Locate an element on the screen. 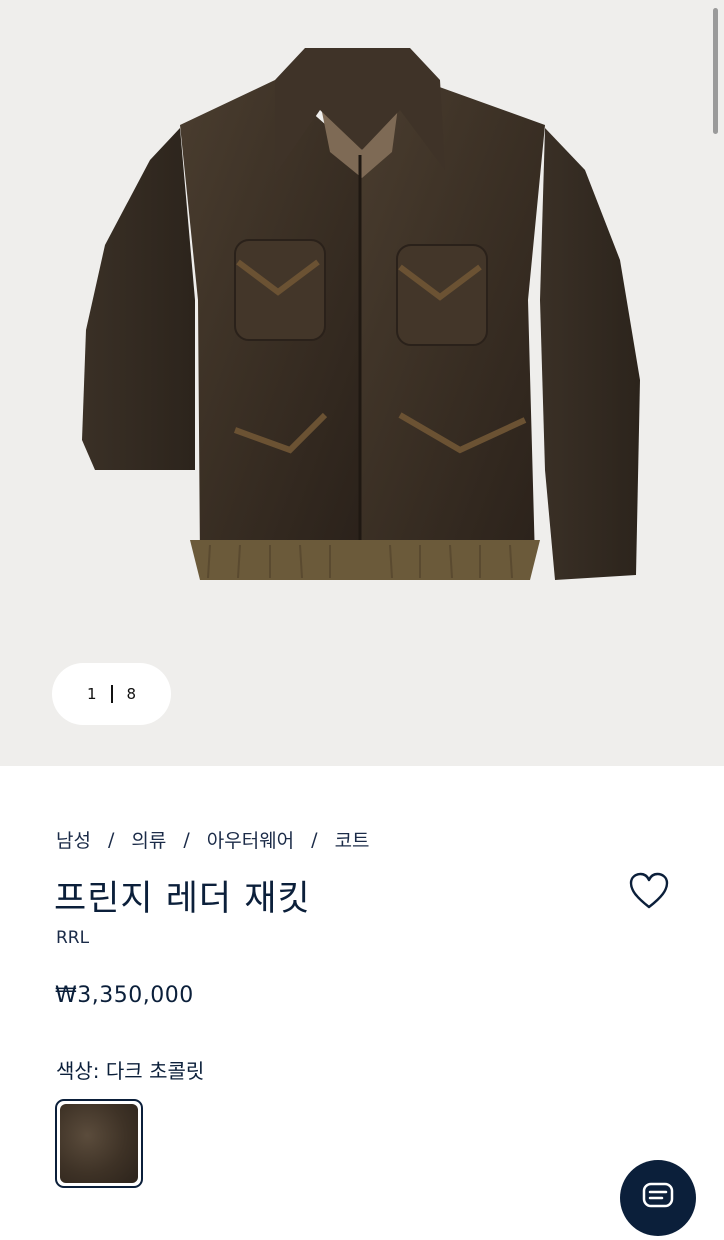 Image resolution: width=724 pixels, height=1240 pixels. pager-total: 8 is located at coordinates (131, 694).